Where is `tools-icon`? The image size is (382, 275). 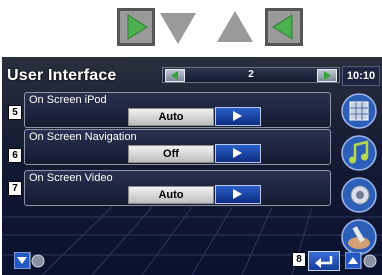 tools-icon is located at coordinates (359, 237).